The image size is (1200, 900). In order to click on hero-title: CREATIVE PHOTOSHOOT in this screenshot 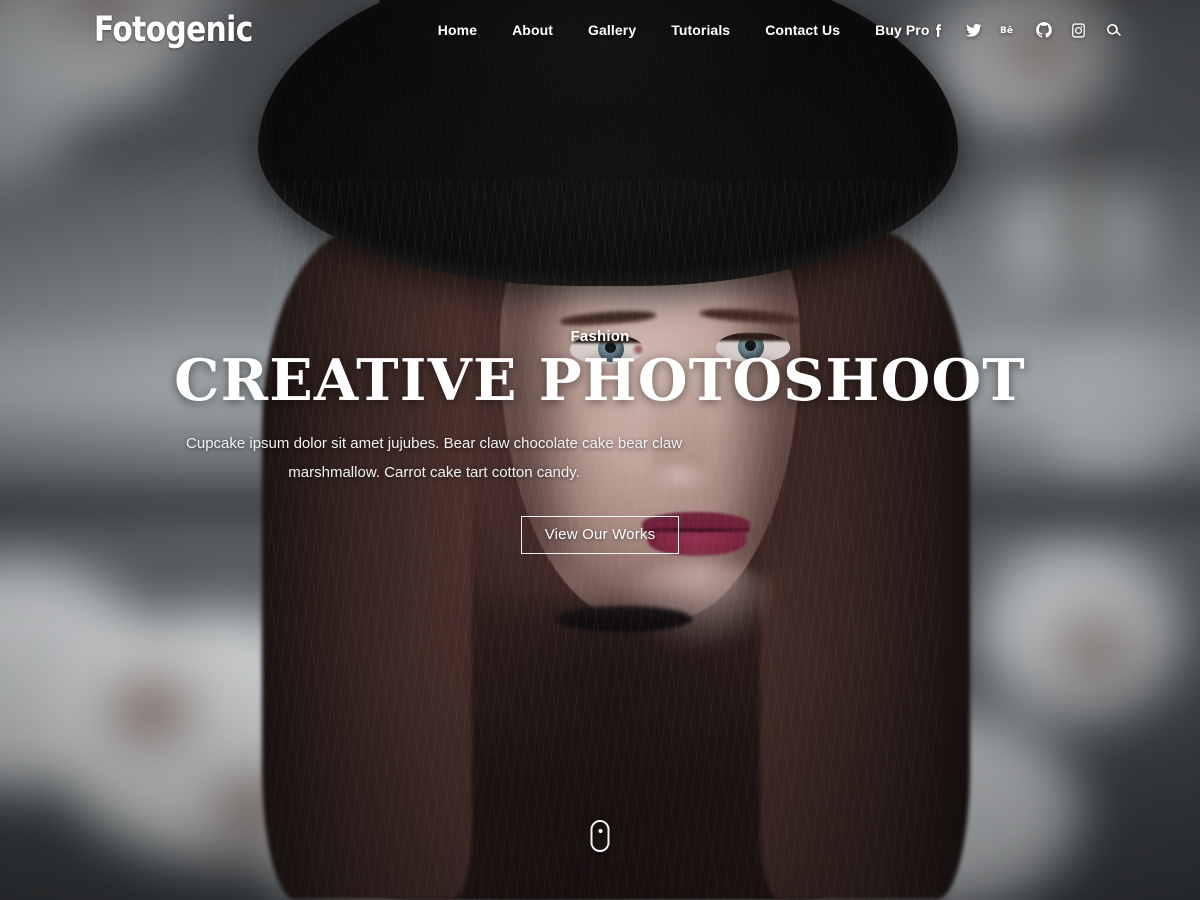, I will do `click(600, 381)`.